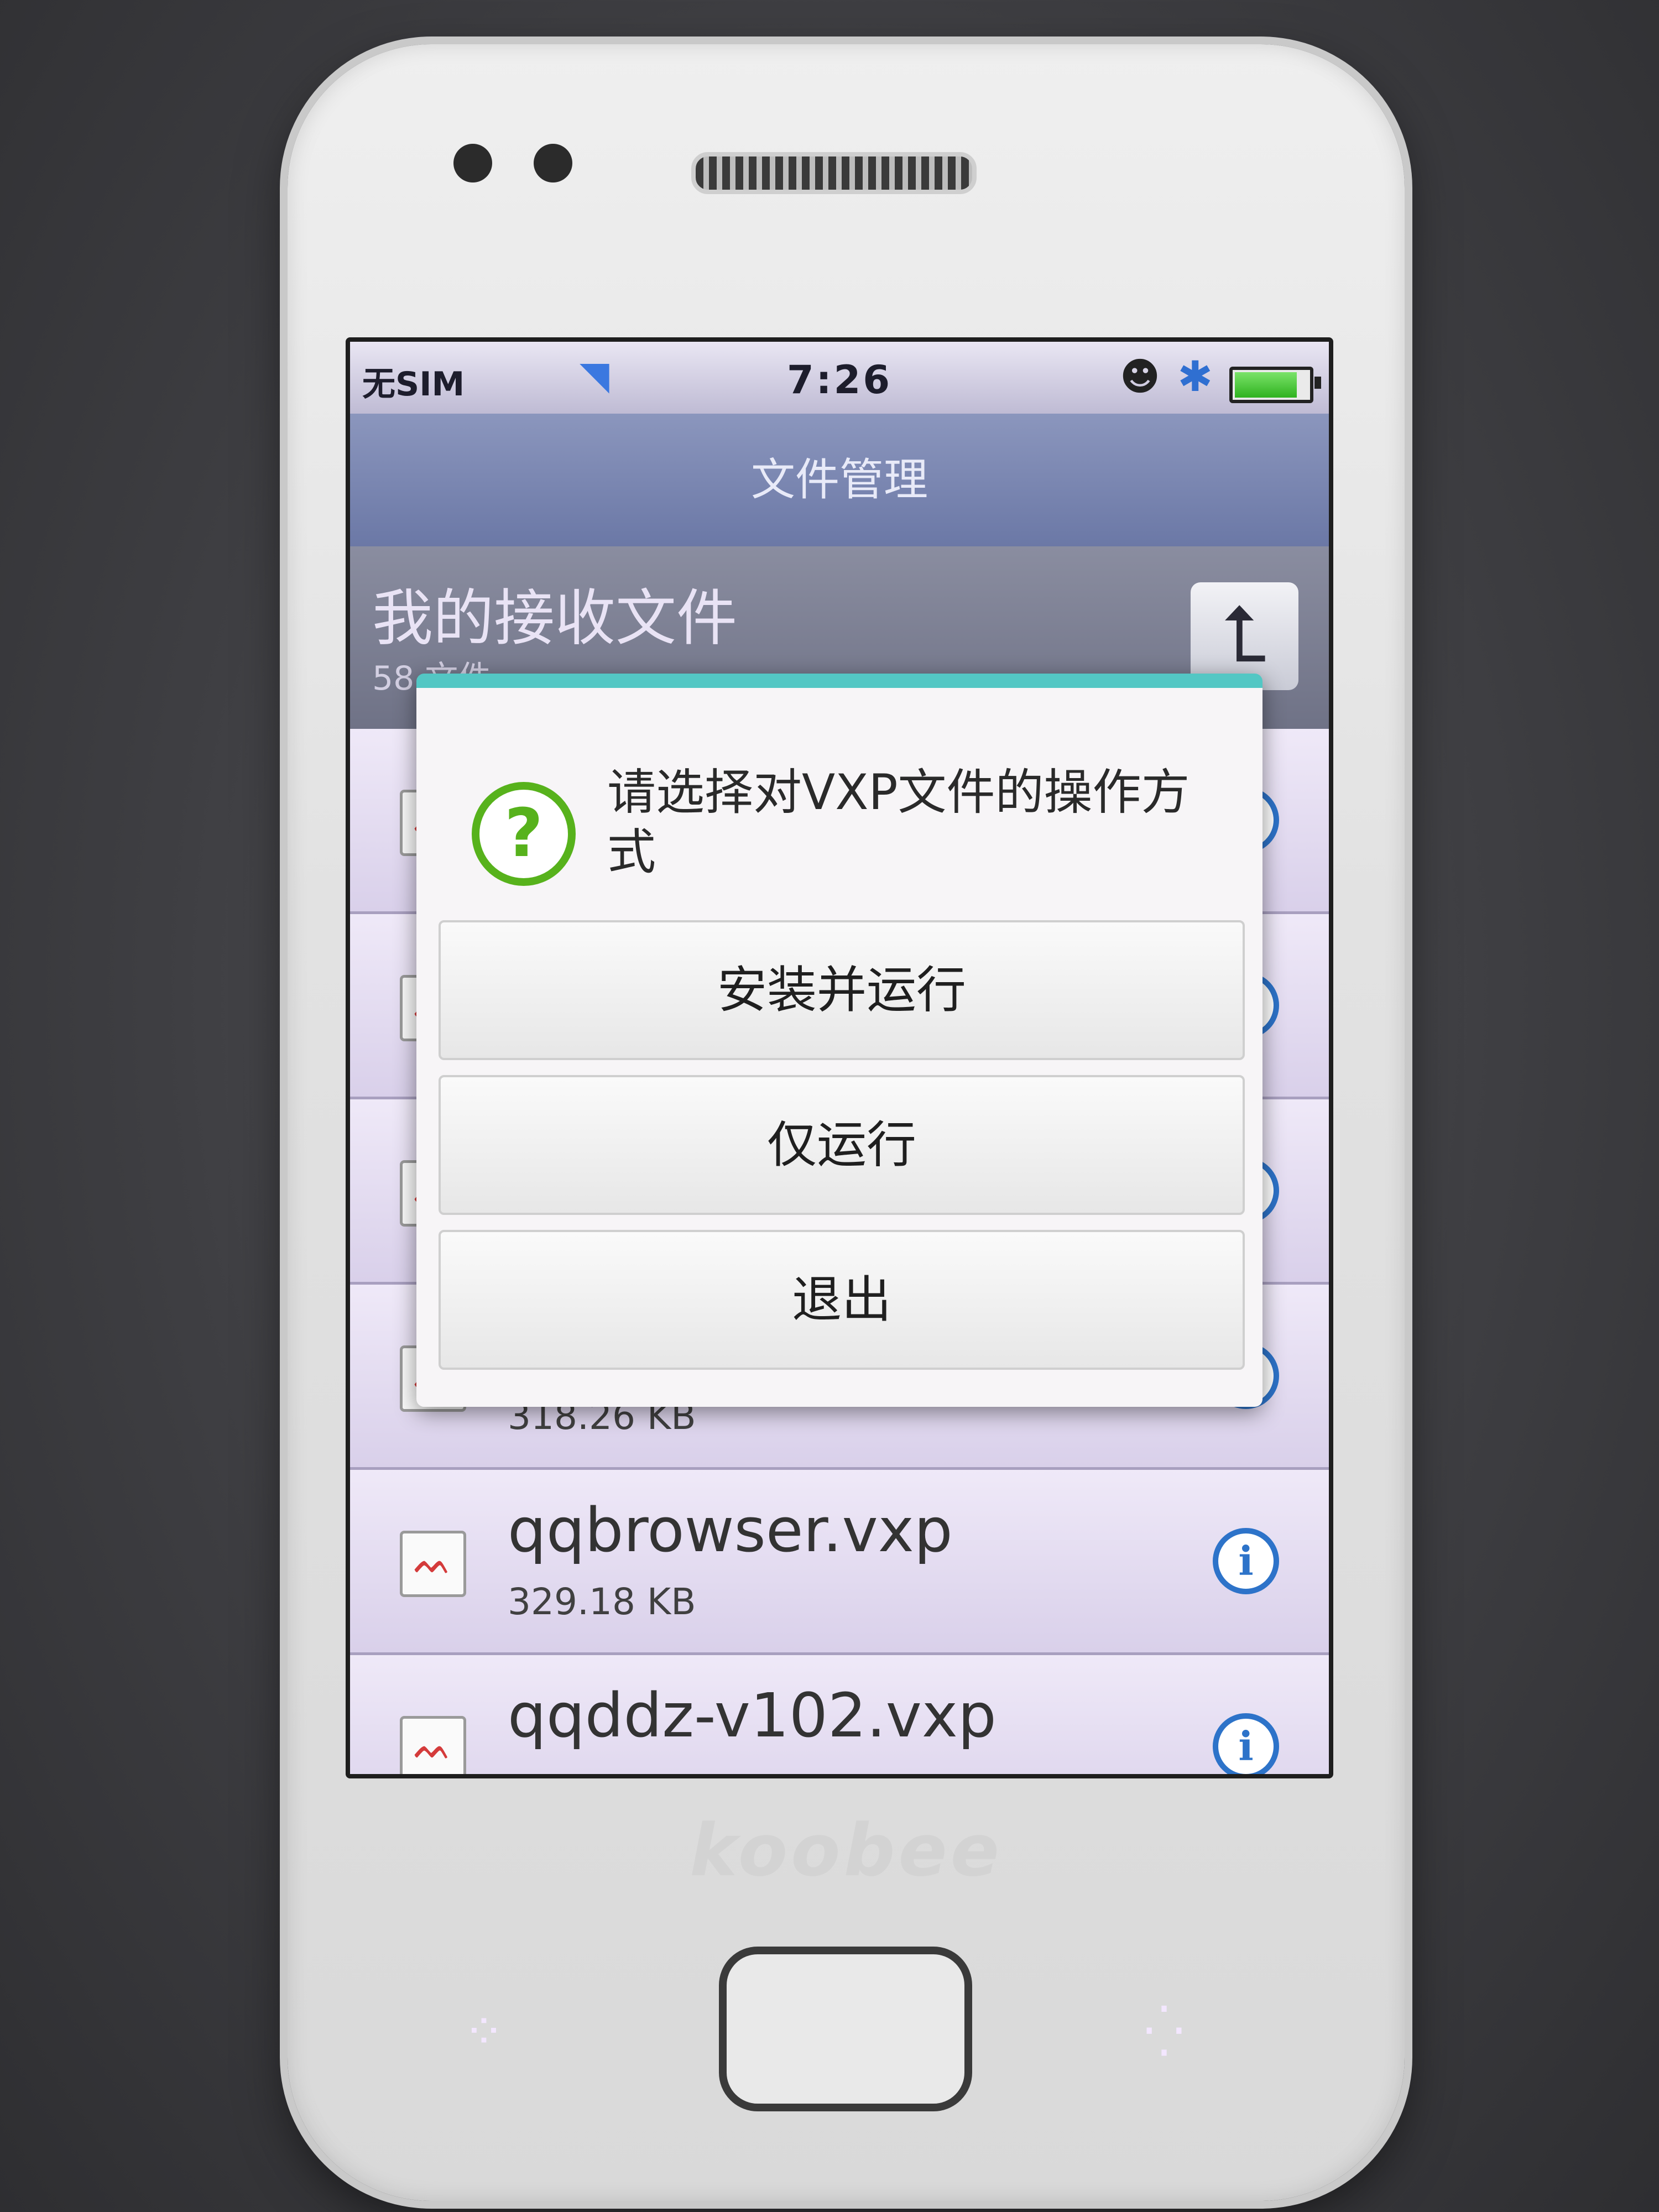 Image resolution: width=1659 pixels, height=2212 pixels. I want to click on question-icon: ?, so click(524, 834).